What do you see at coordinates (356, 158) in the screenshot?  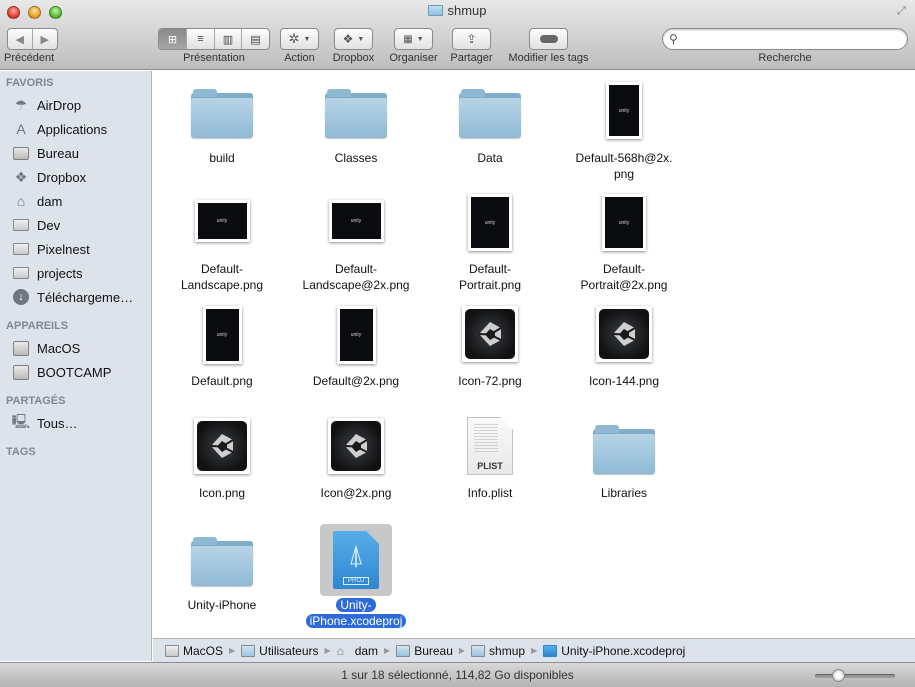 I see `file-name: Classes` at bounding box center [356, 158].